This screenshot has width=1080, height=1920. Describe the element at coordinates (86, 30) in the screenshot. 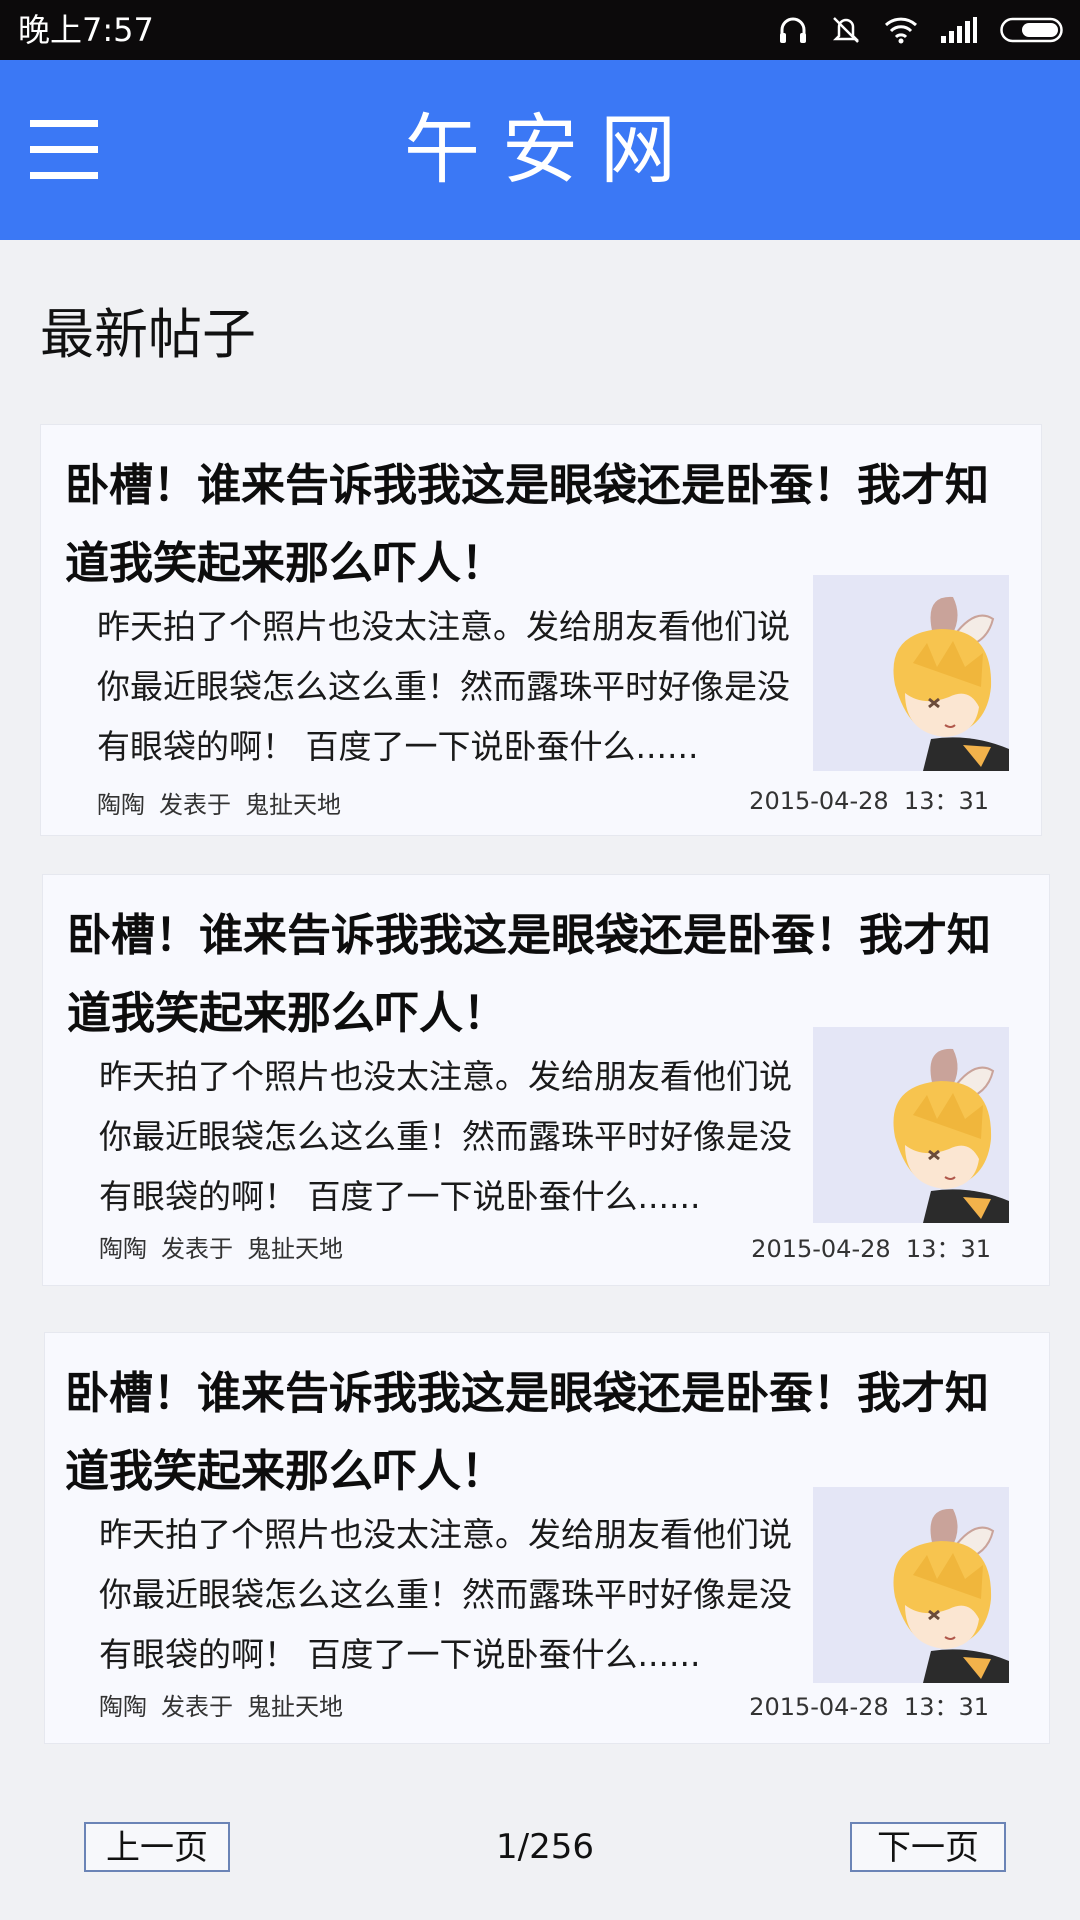

I see `status-time: 晚上7:57` at that location.